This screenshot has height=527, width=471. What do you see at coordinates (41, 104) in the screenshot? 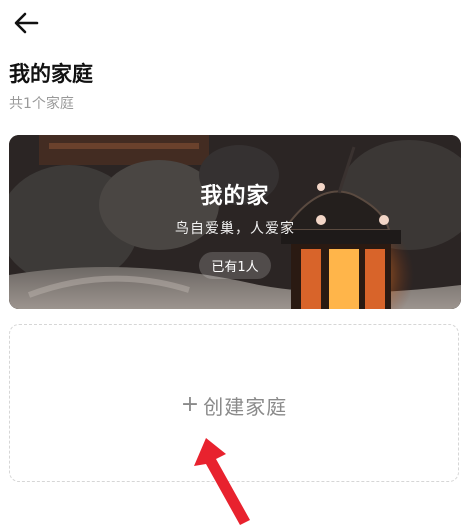
I see `family-count: 共1个家庭` at bounding box center [41, 104].